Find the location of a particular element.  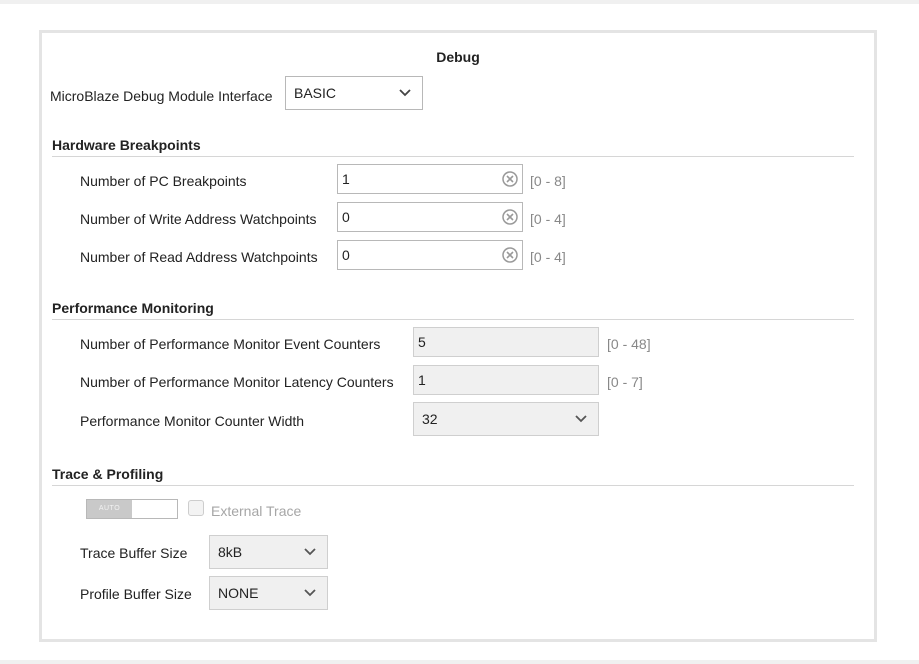

external-trace-checkbox is located at coordinates (196, 508).